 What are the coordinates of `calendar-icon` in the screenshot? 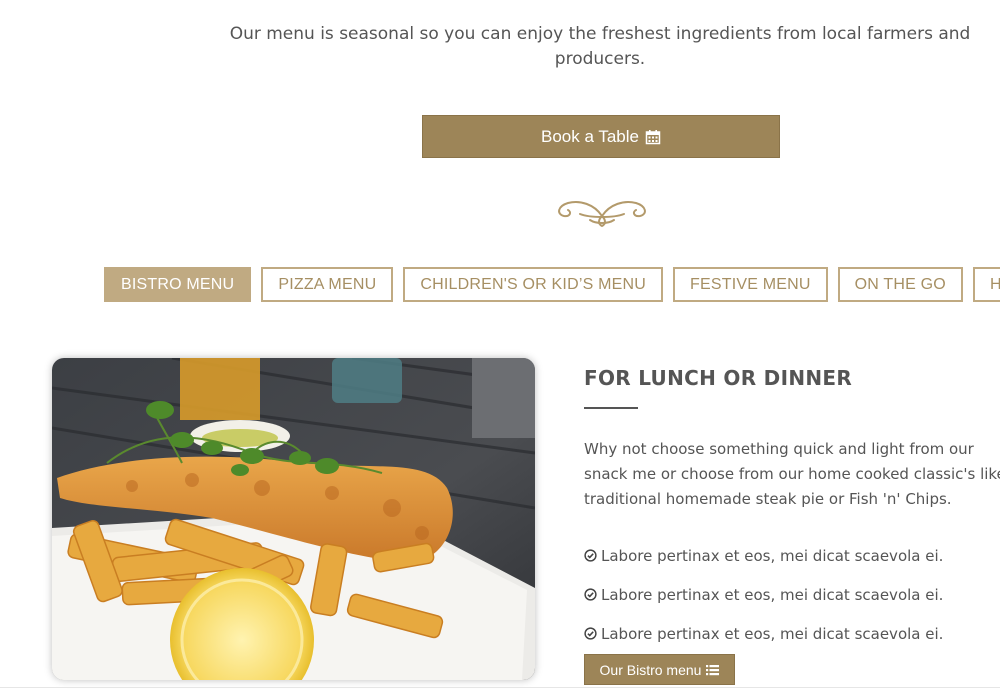 It's located at (653, 136).